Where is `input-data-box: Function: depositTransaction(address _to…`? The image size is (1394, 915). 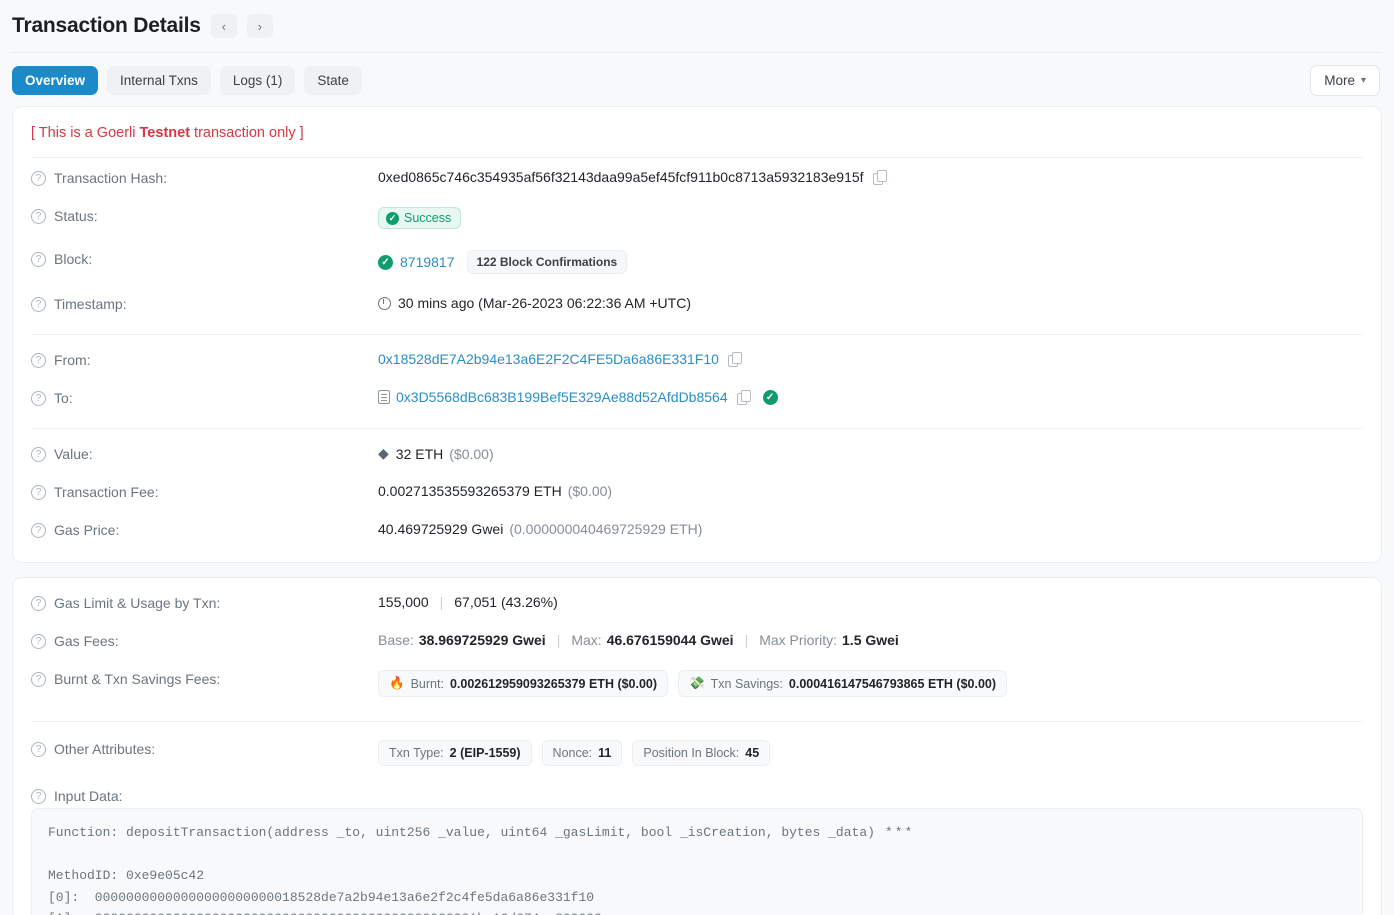
input-data-box: Function: depositTransaction(address _to… is located at coordinates (697, 861).